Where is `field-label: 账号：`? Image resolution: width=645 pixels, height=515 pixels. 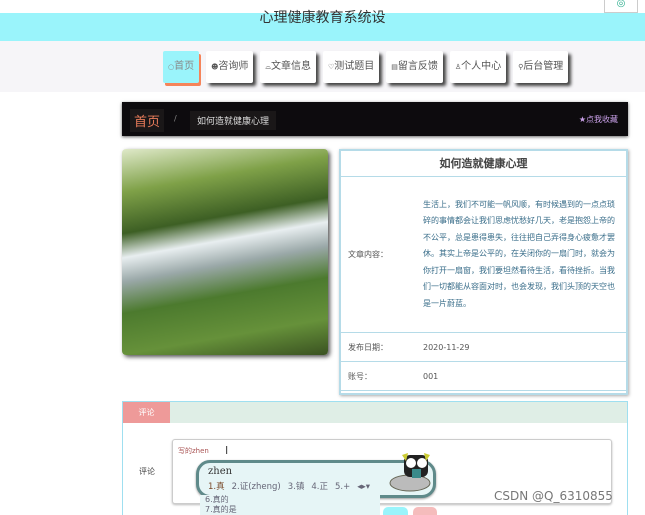
field-label: 账号： is located at coordinates (360, 376).